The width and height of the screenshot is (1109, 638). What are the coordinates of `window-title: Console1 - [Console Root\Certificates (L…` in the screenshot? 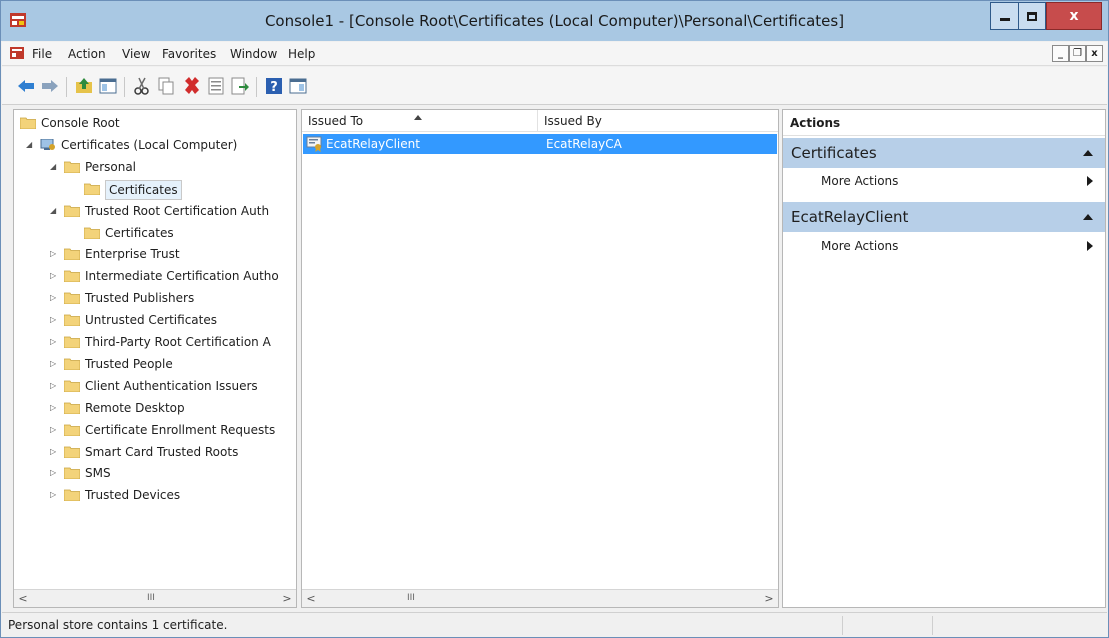 It's located at (554, 21).